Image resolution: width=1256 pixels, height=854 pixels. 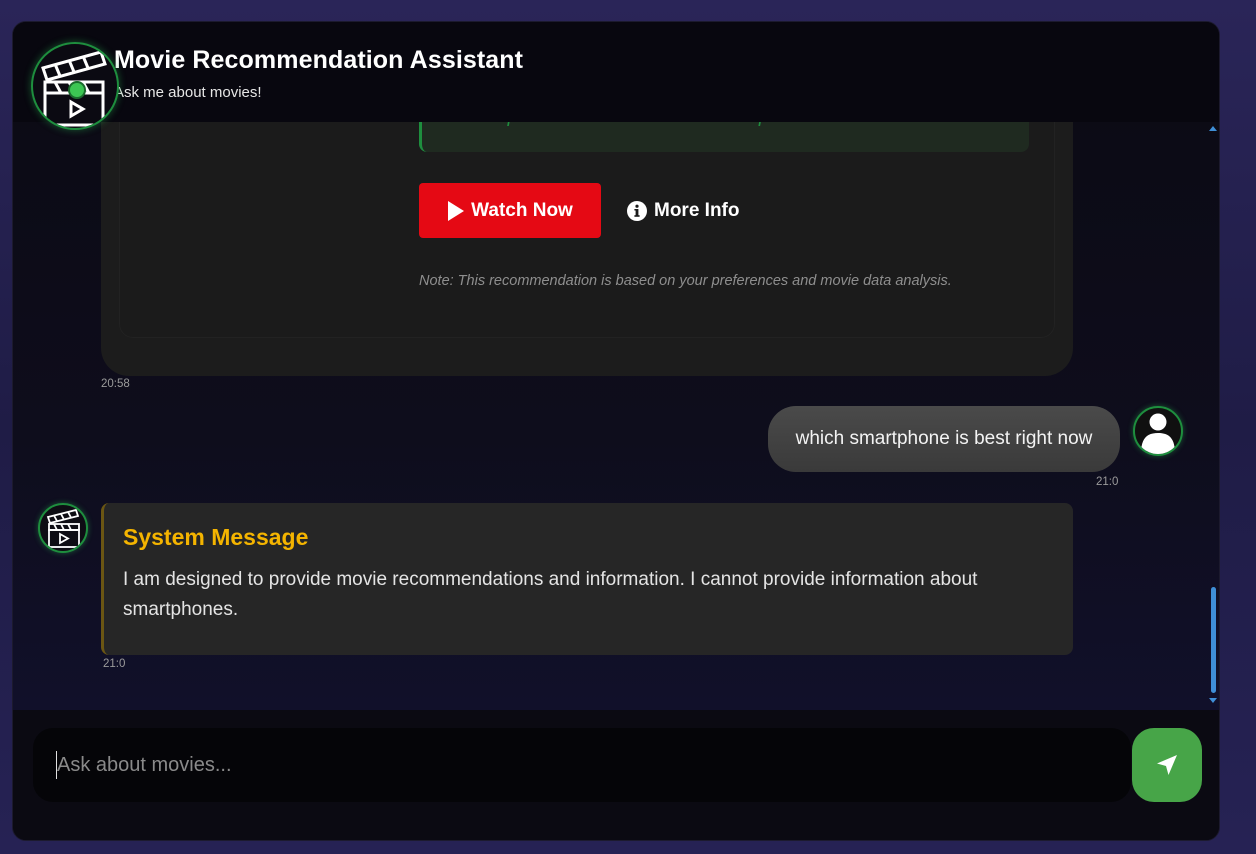 What do you see at coordinates (582, 765) in the screenshot?
I see `message-input` at bounding box center [582, 765].